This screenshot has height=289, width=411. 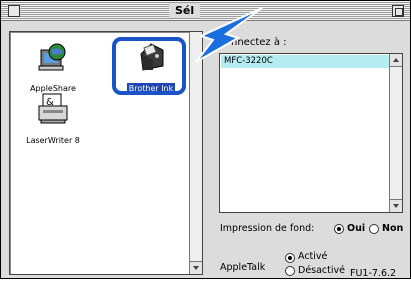 What do you see at coordinates (312, 256) in the screenshot?
I see `appletalk-active-label: Activé` at bounding box center [312, 256].